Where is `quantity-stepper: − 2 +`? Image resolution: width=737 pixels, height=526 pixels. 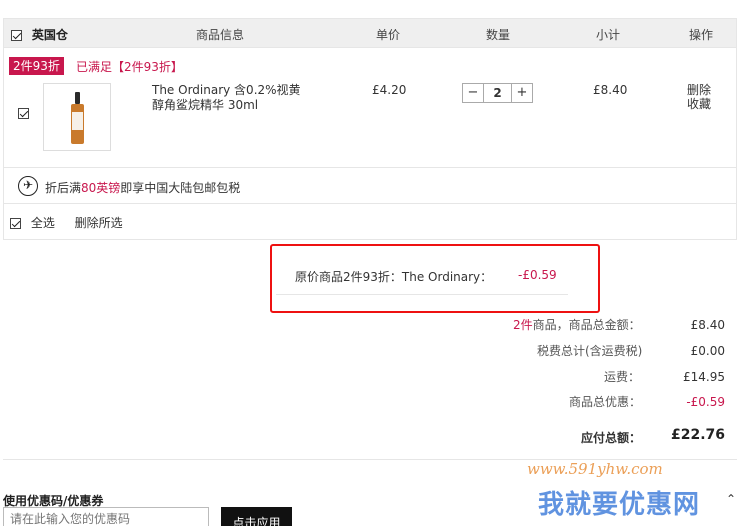
quantity-stepper: − 2 + is located at coordinates (497, 93).